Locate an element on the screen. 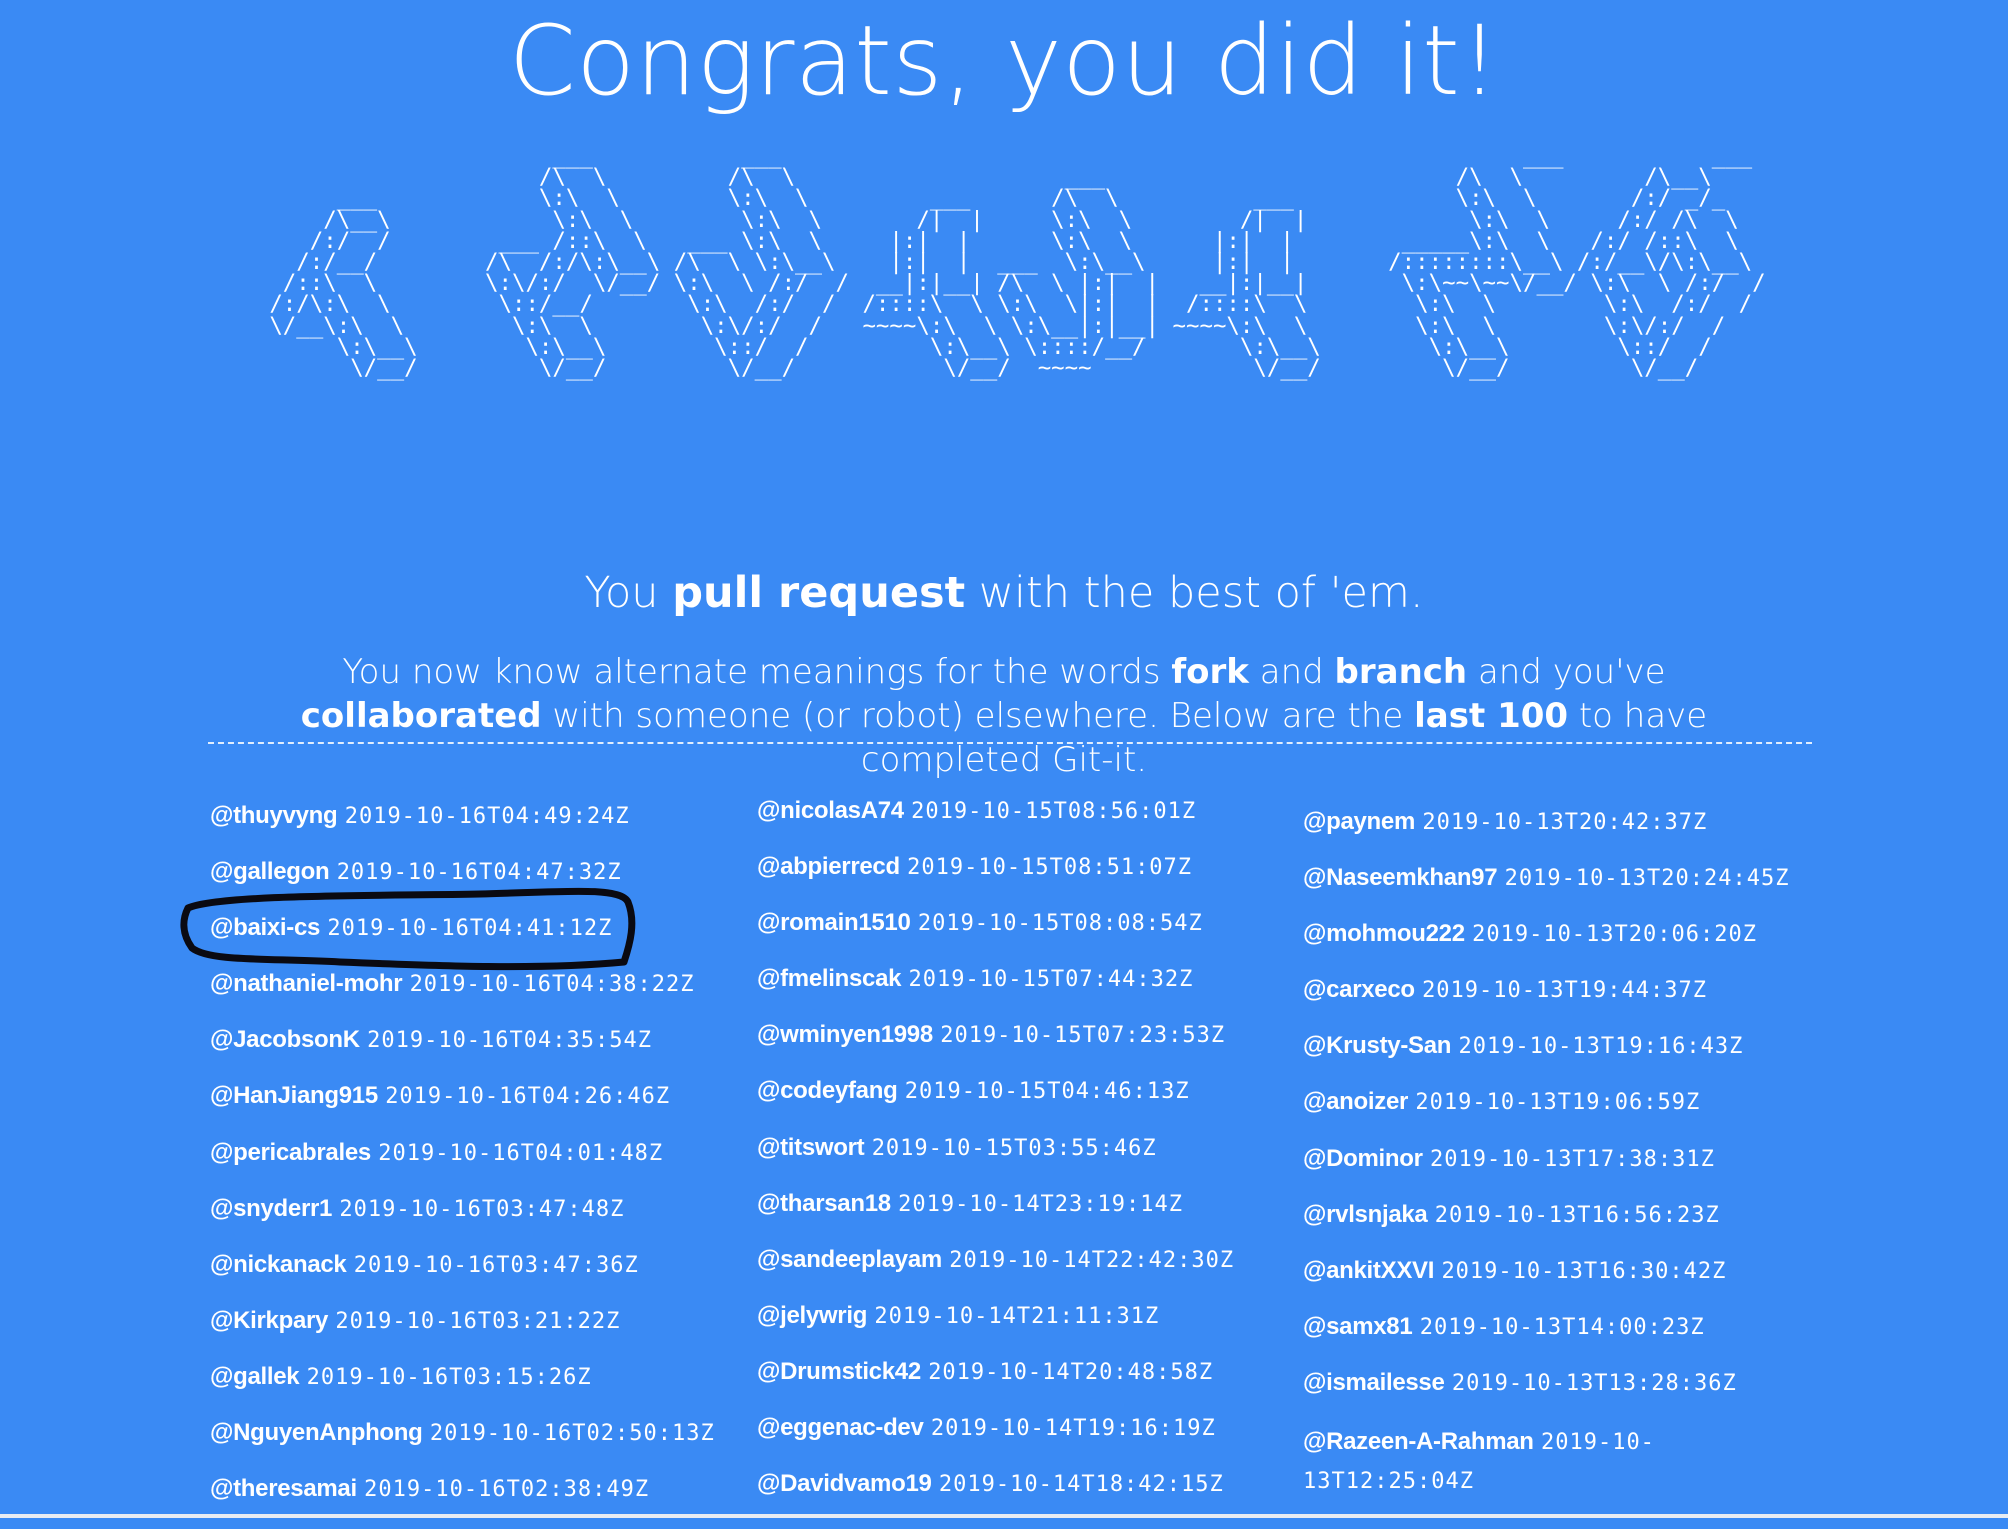 The image size is (2008, 1529). username-link: @nathaniel-mohr is located at coordinates (306, 983).